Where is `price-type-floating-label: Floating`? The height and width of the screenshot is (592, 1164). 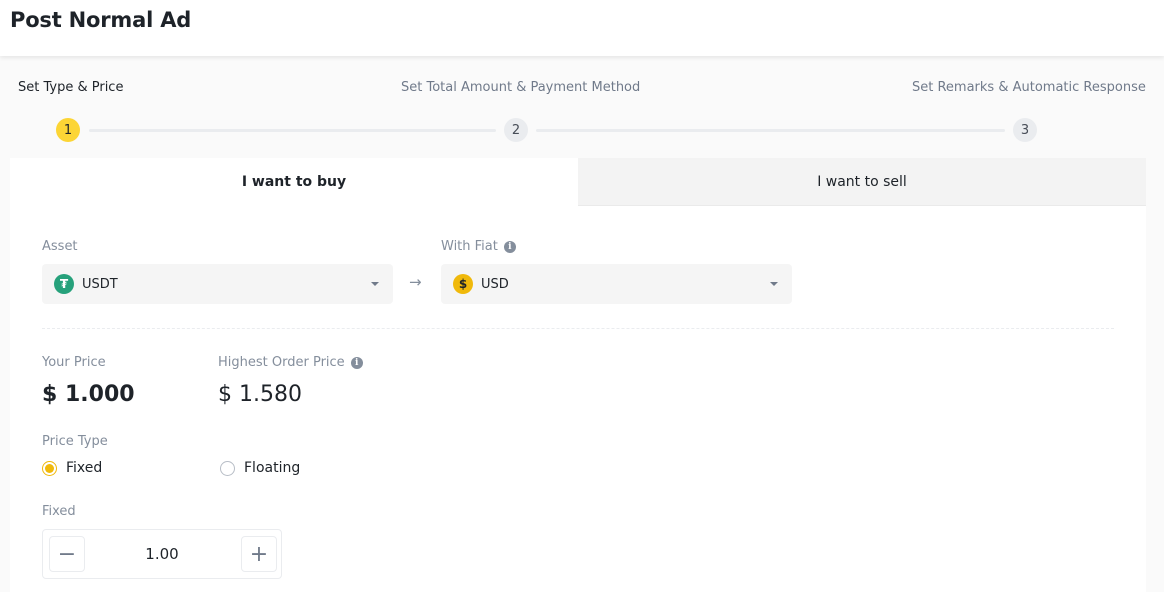 price-type-floating-label: Floating is located at coordinates (272, 468).